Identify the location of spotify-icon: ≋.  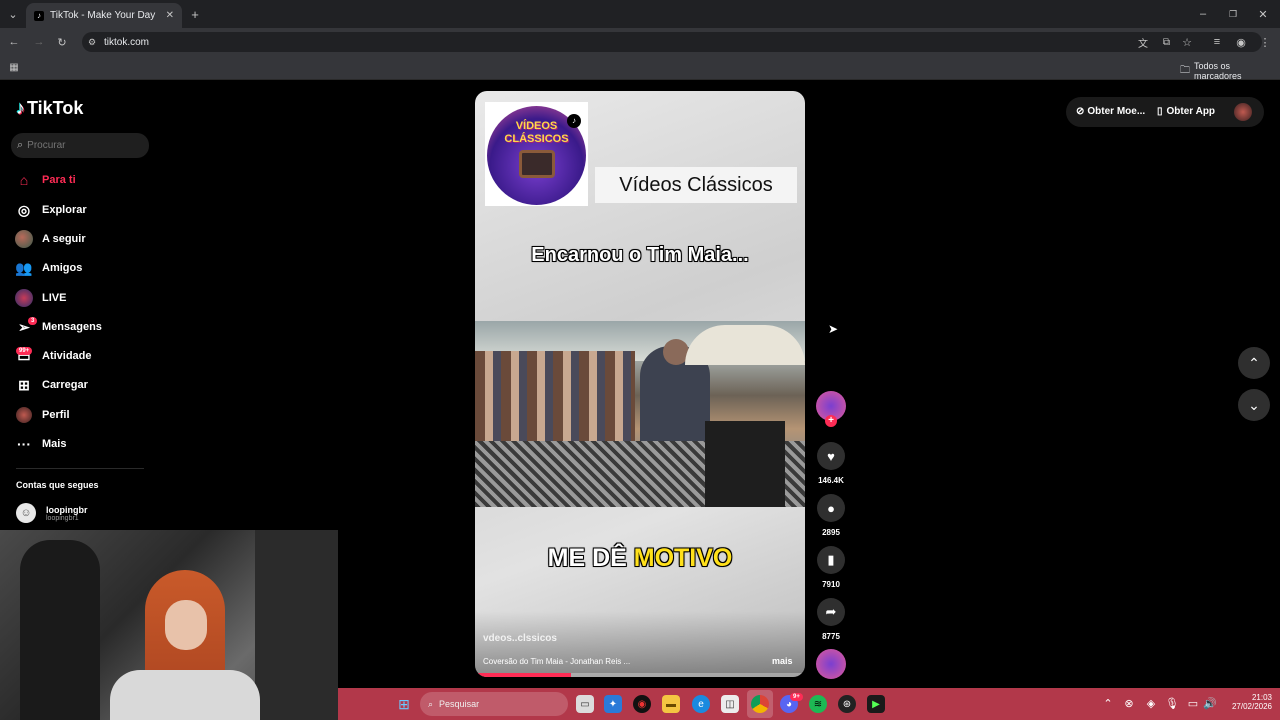
(818, 704).